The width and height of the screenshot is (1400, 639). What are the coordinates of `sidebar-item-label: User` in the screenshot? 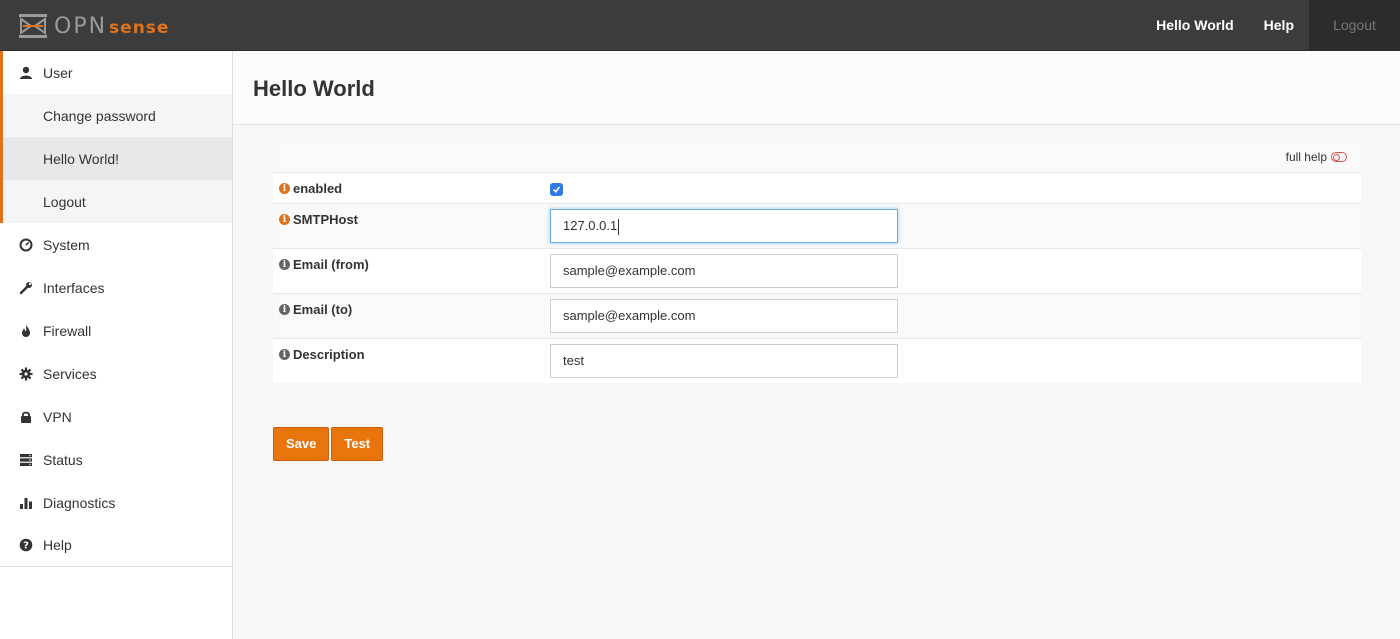 It's located at (58, 72).